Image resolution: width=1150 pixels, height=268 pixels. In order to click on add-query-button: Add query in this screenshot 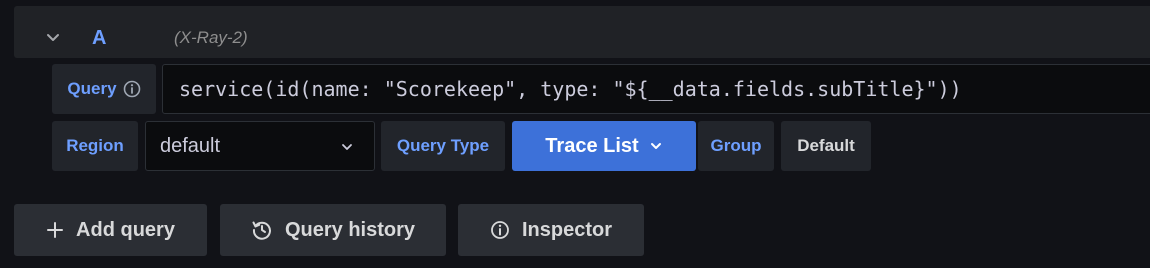, I will do `click(110, 230)`.